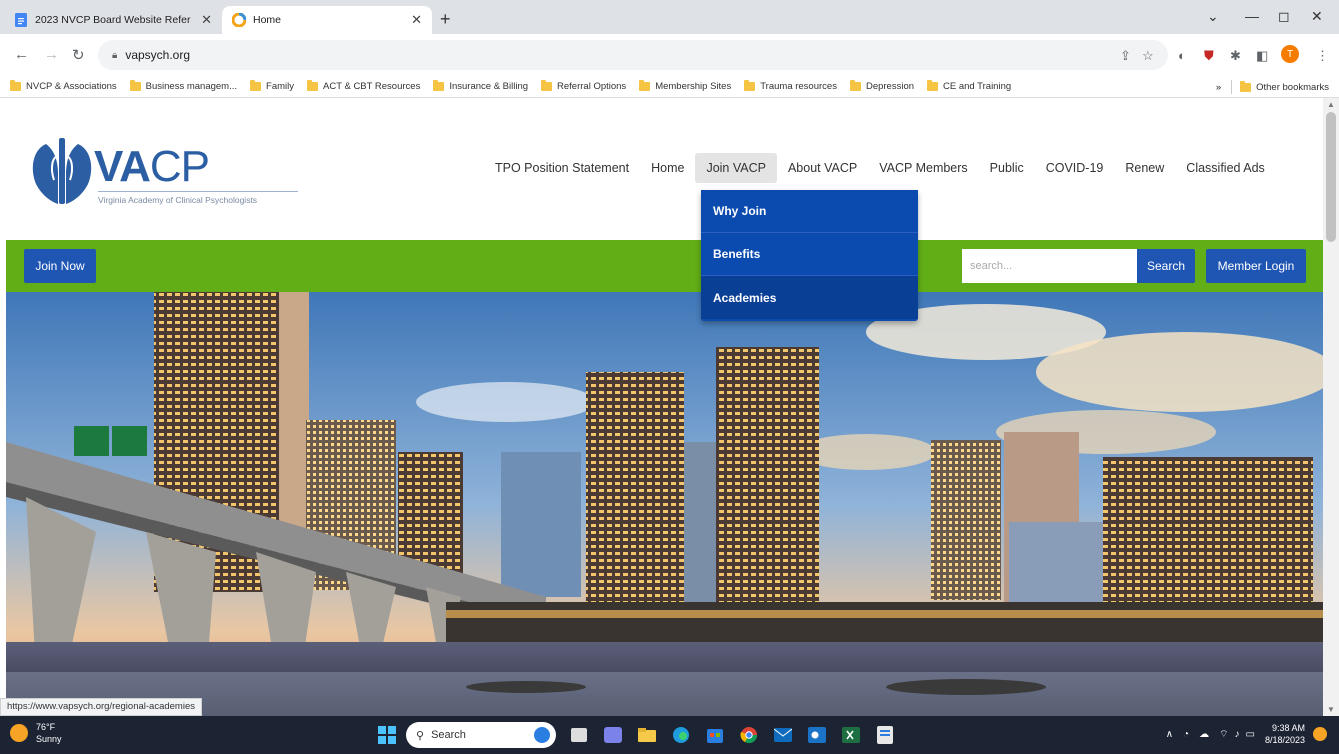  What do you see at coordinates (613, 735) in the screenshot?
I see `teams-chat-icon` at bounding box center [613, 735].